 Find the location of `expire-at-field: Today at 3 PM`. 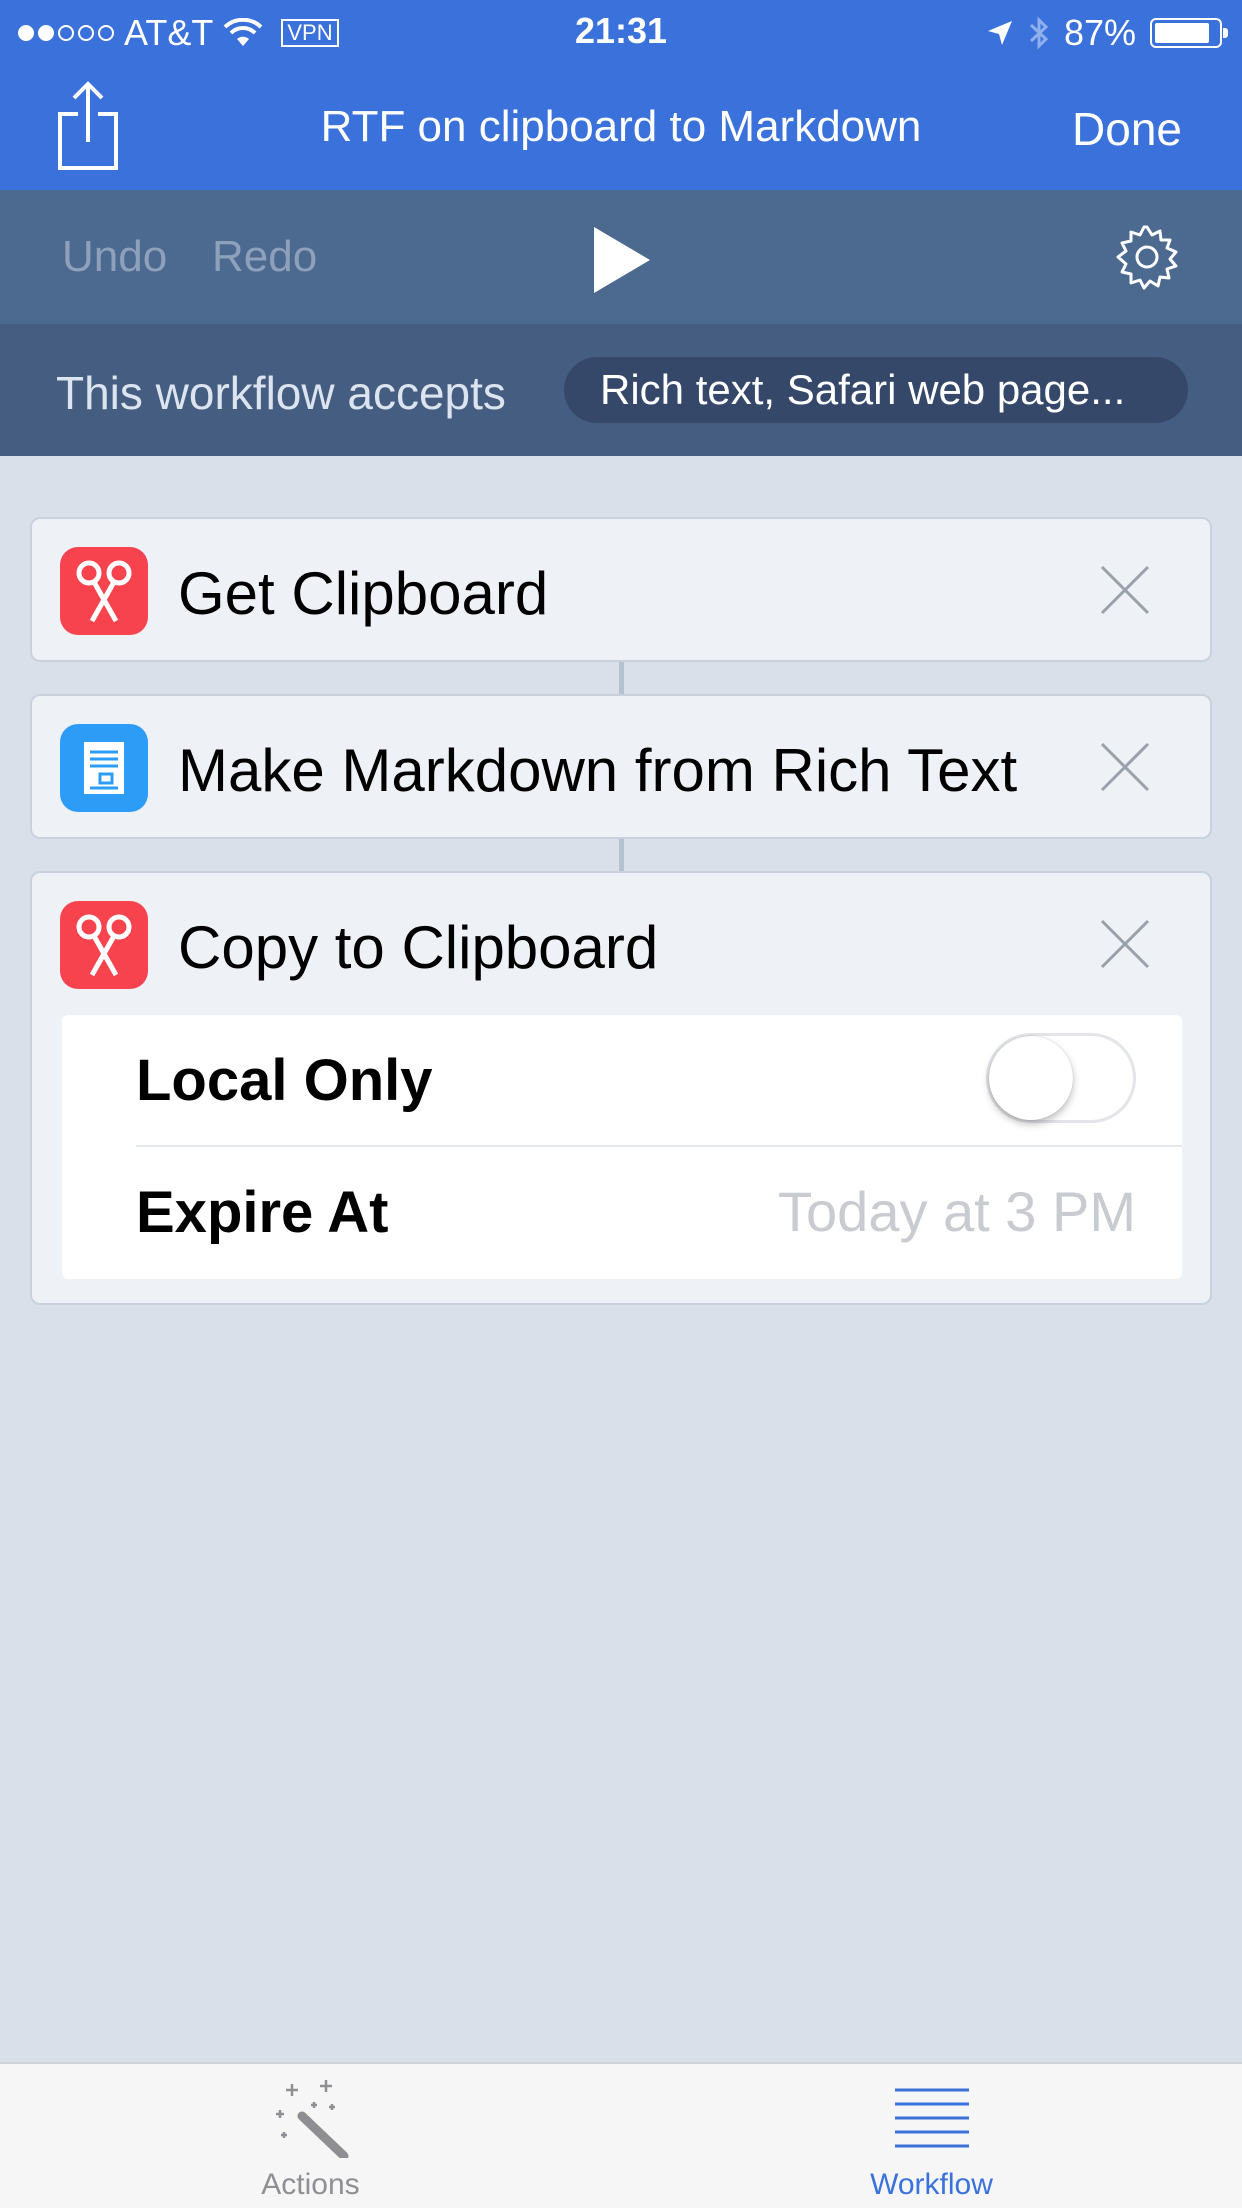

expire-at-field: Today at 3 PM is located at coordinates (957, 1211).